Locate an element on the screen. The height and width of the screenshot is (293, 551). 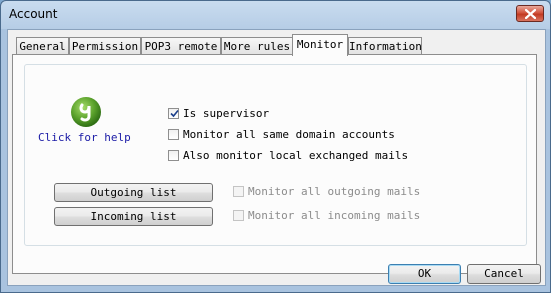
help-link: Click for help is located at coordinates (84, 137).